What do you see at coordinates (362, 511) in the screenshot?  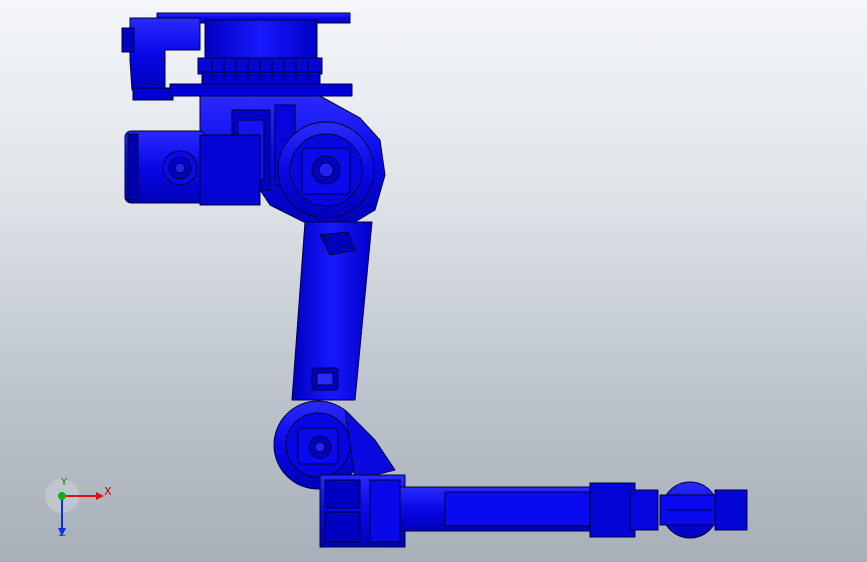 I see `forearm-motor-block` at bounding box center [362, 511].